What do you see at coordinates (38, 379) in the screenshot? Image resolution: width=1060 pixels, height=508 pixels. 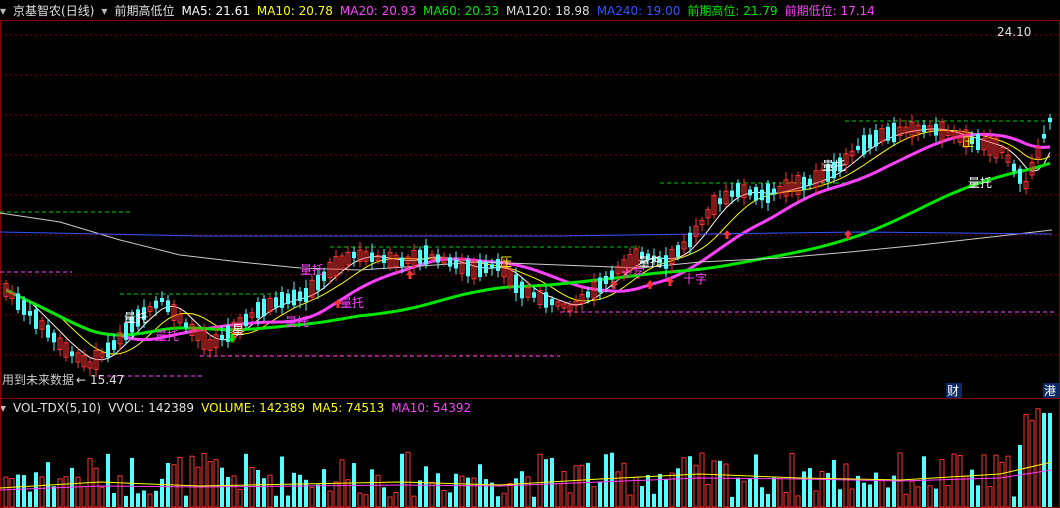 I see `future-data-note: 用到未来数据` at bounding box center [38, 379].